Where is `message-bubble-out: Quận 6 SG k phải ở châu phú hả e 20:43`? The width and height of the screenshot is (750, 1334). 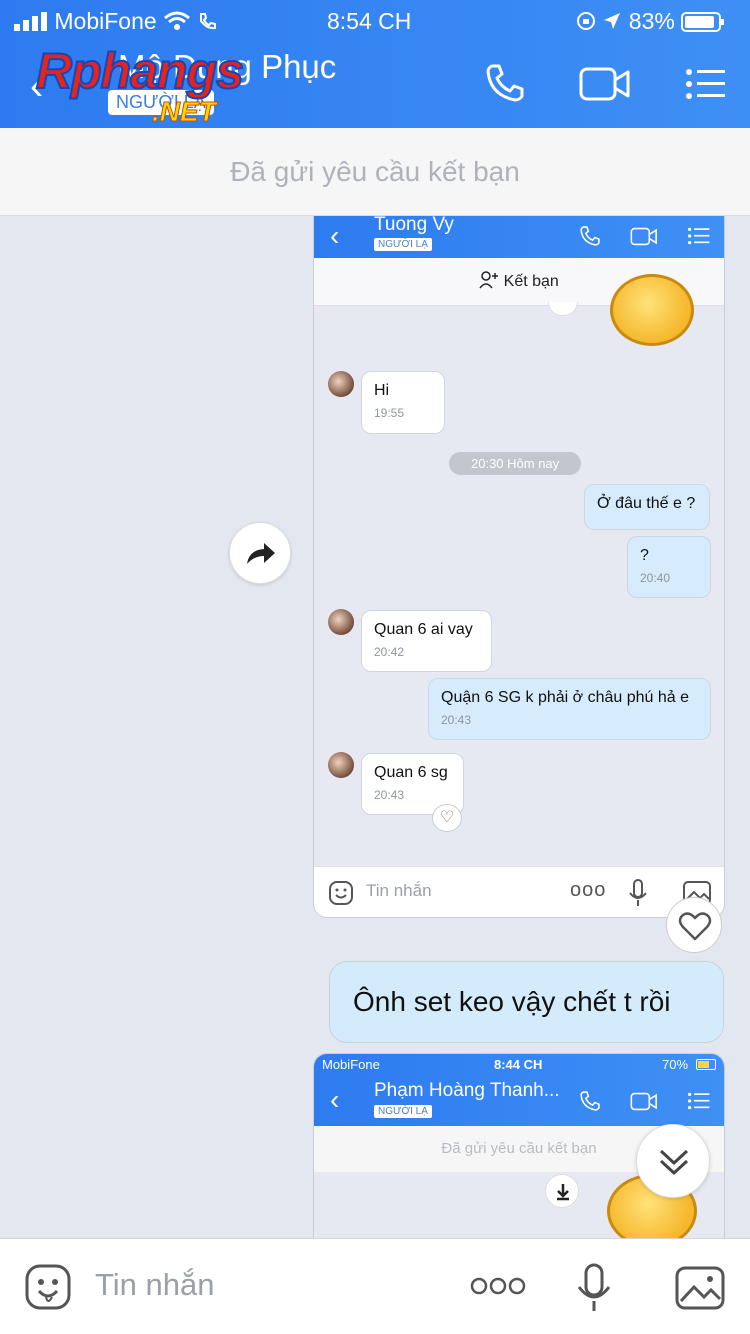
message-bubble-out: Quận 6 SG k phải ở châu phú hả e 20:43 is located at coordinates (569, 709).